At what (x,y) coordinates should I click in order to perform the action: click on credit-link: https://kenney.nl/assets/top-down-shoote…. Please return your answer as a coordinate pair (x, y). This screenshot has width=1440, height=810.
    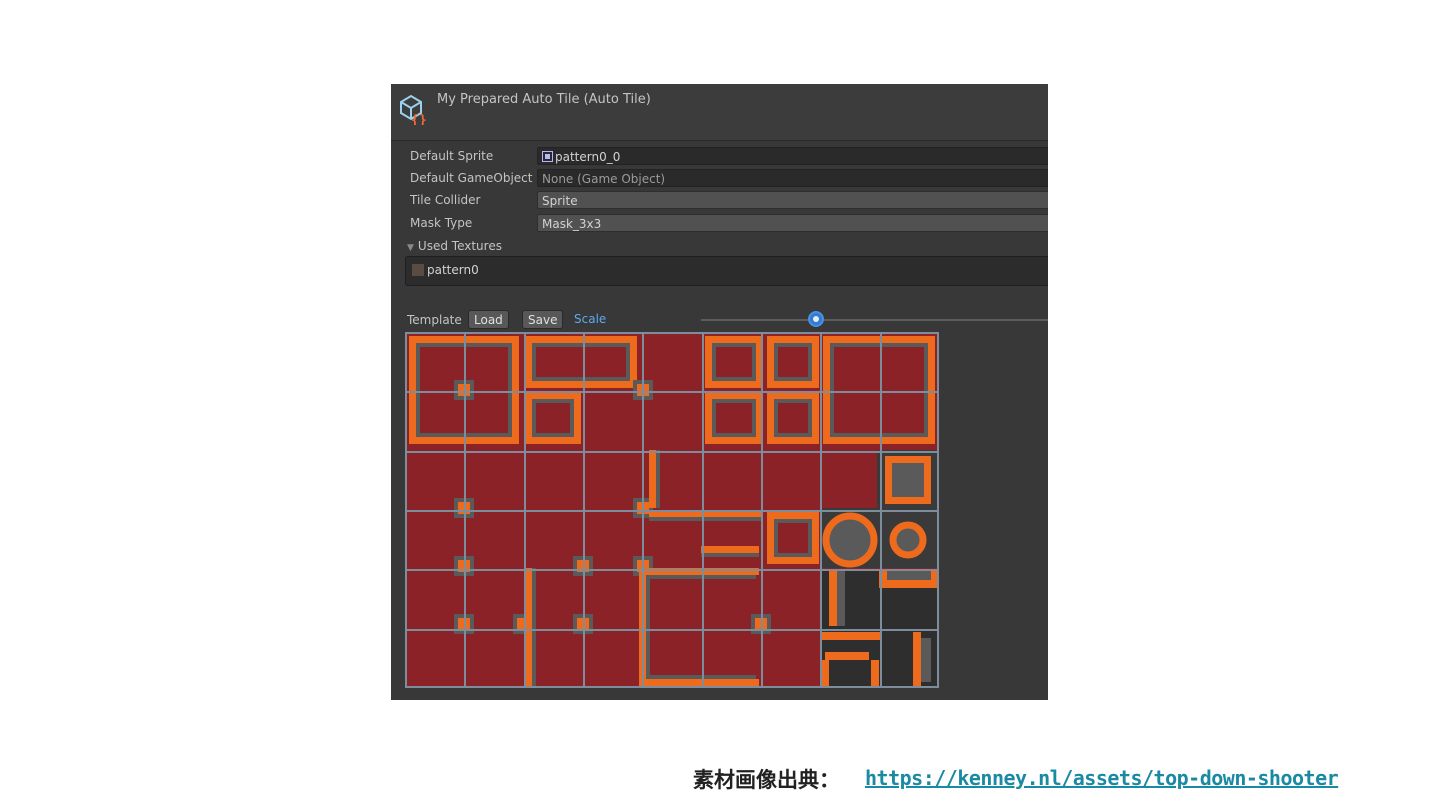
    Looking at the image, I should click on (1102, 778).